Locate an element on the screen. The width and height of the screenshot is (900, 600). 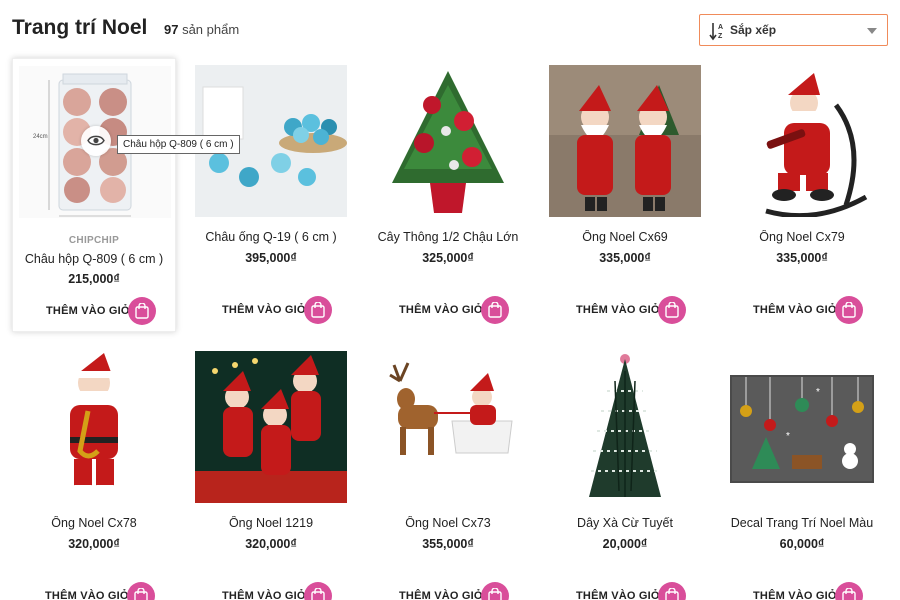
product-name: Ông Noel Cx69 is located at coordinates (625, 237).